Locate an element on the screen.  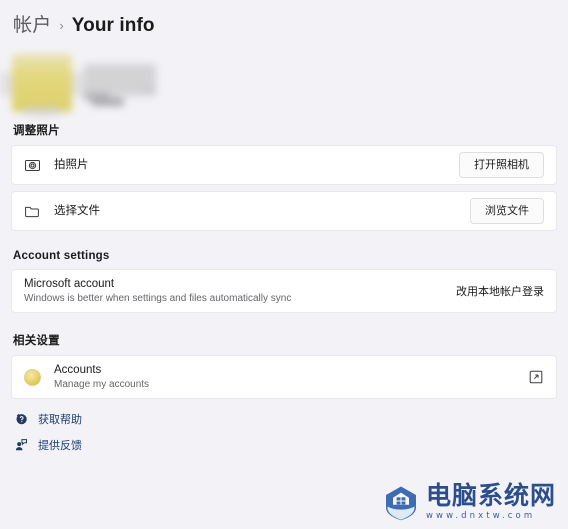
row-accounts: Accounts Manage my accounts is located at coordinates (284, 377).